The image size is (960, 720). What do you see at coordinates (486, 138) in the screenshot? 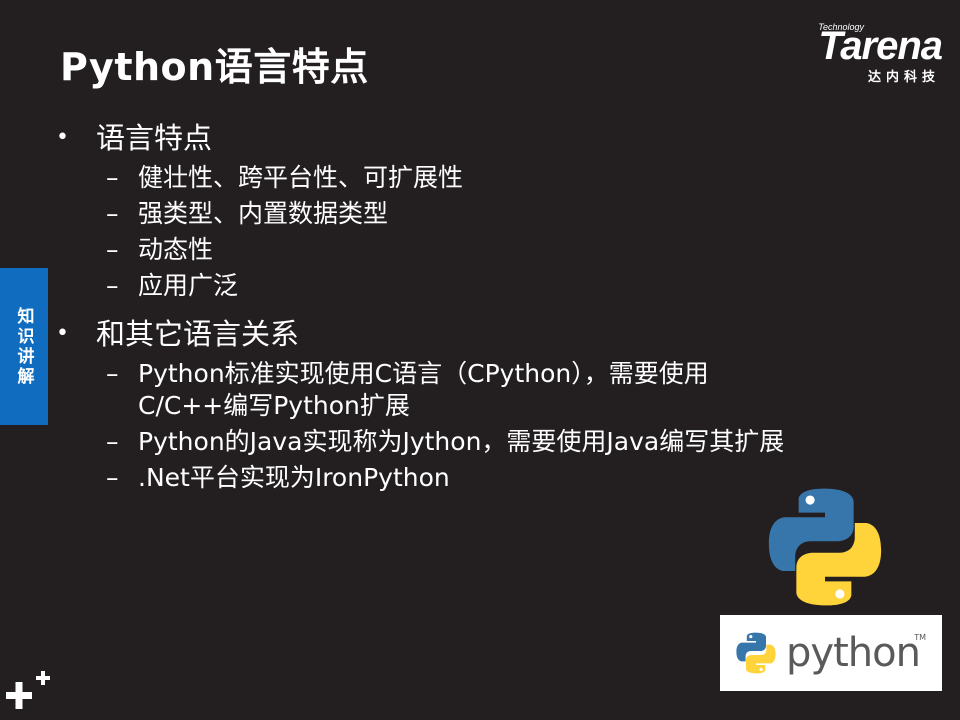
I see `section-heading: • 语言特点` at bounding box center [486, 138].